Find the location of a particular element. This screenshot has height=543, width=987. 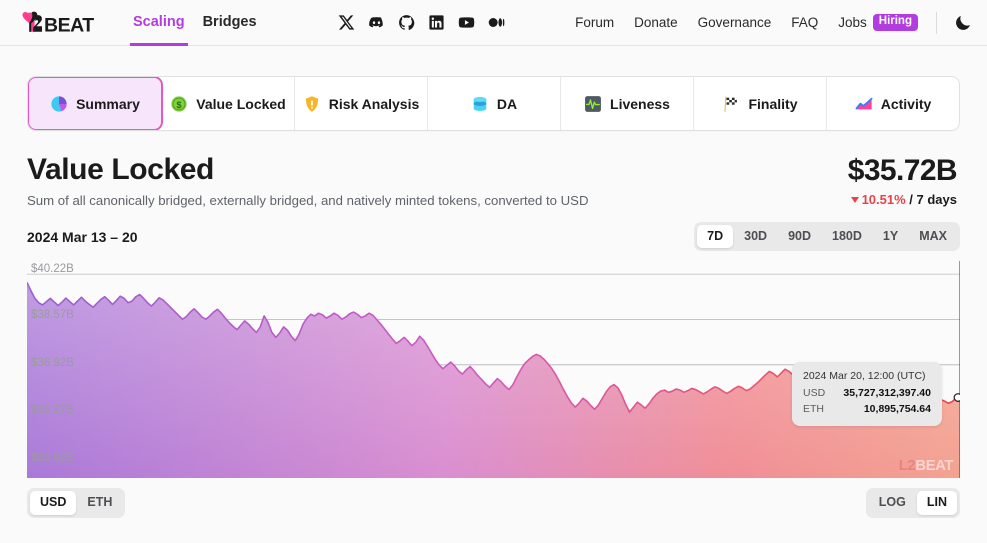

warning-shield-icon is located at coordinates (311, 103).